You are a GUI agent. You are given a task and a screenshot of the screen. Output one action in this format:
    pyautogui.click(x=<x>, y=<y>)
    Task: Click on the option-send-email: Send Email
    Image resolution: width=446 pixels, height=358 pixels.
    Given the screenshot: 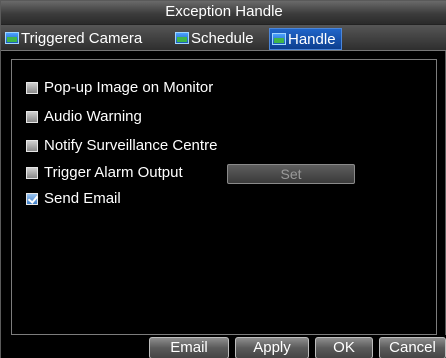 What is the action you would take?
    pyautogui.click(x=73, y=199)
    